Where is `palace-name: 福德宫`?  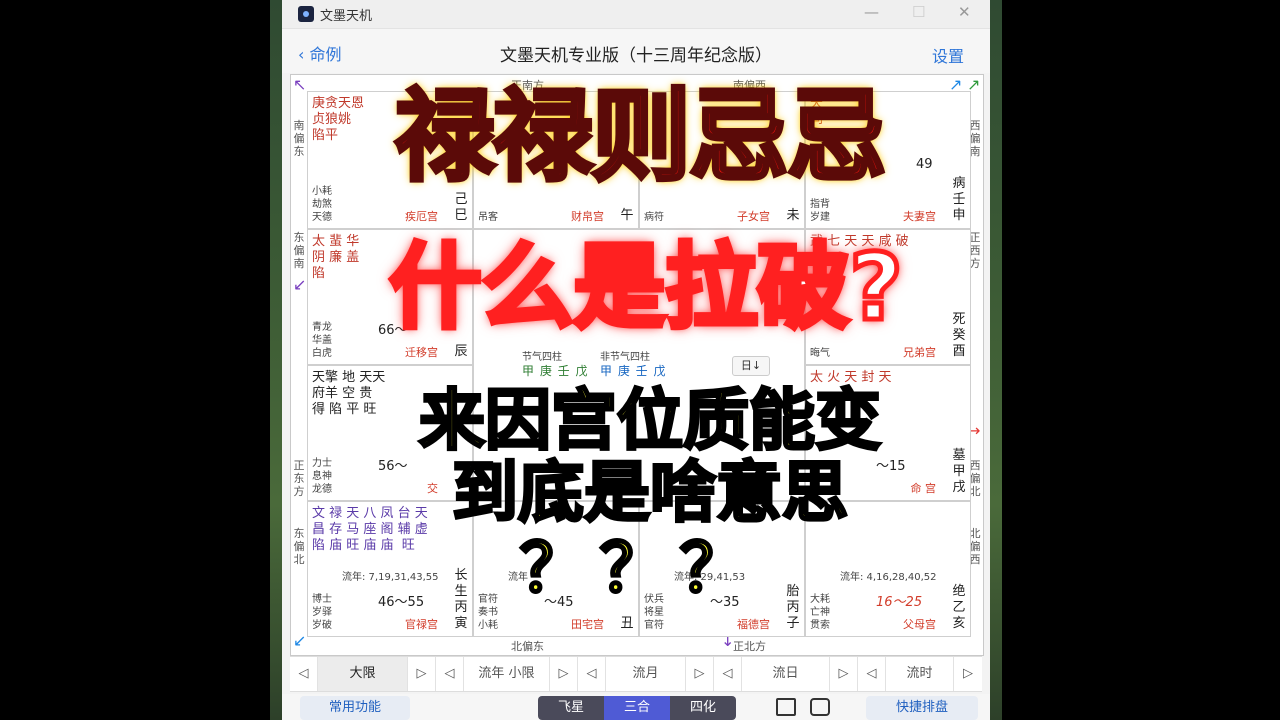 palace-name: 福德宫 is located at coordinates (753, 624).